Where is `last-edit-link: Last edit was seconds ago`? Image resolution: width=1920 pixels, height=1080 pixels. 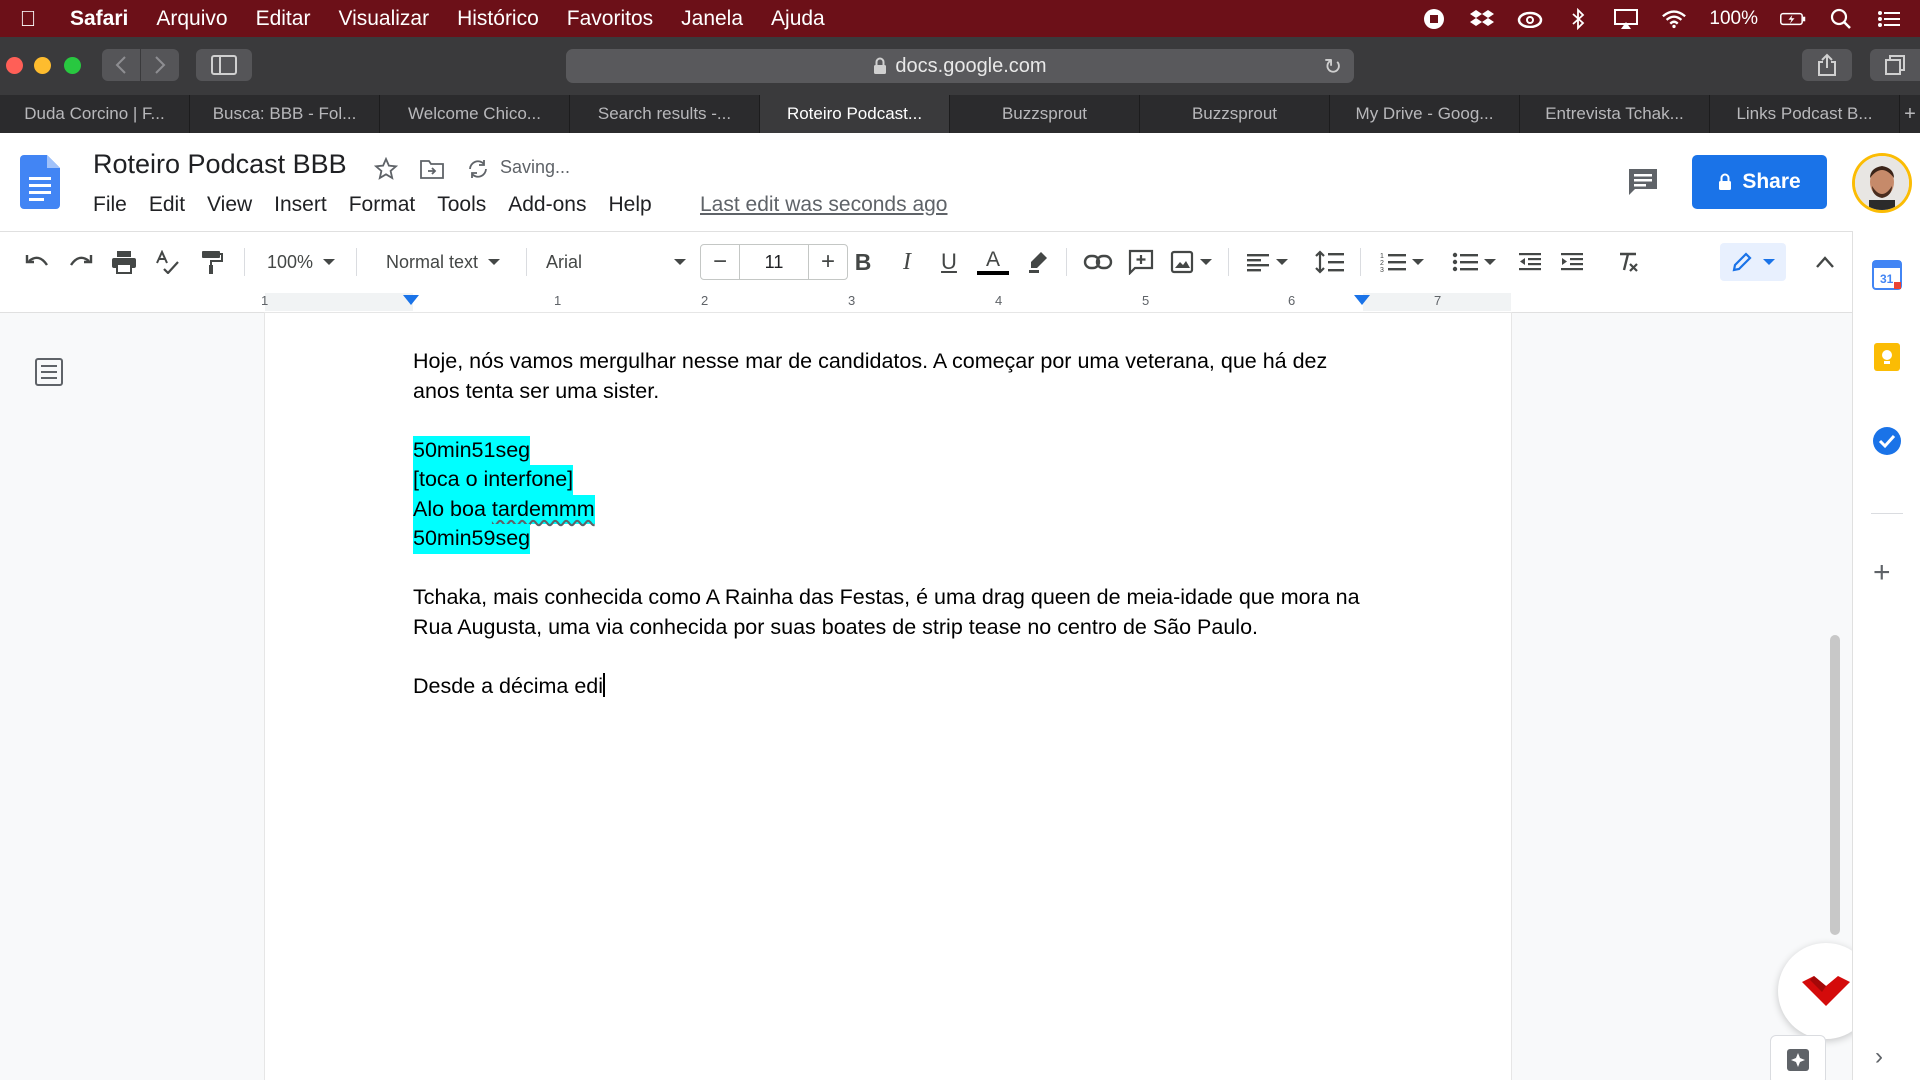 last-edit-link: Last edit was seconds ago is located at coordinates (824, 205).